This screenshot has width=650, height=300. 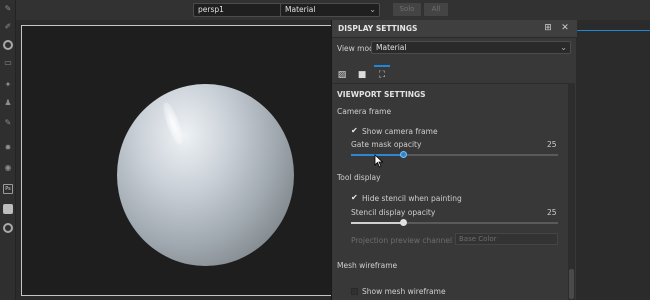 I want to click on stencil-opacity-value: 25, so click(x=552, y=212).